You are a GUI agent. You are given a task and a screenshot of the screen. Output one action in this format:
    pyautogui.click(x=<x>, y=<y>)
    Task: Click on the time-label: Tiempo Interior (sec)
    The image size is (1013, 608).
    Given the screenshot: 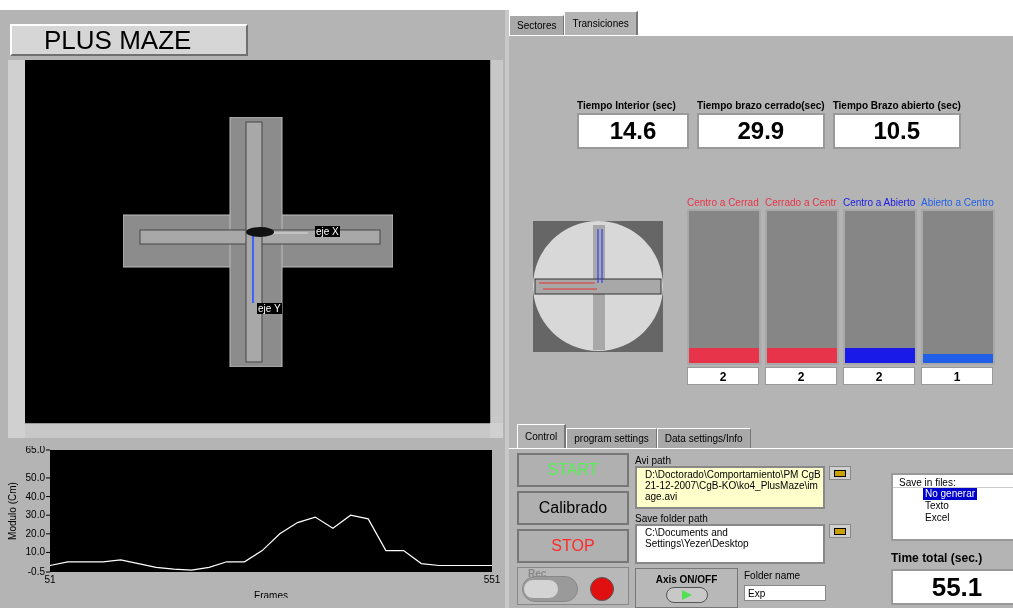 What is the action you would take?
    pyautogui.click(x=627, y=105)
    